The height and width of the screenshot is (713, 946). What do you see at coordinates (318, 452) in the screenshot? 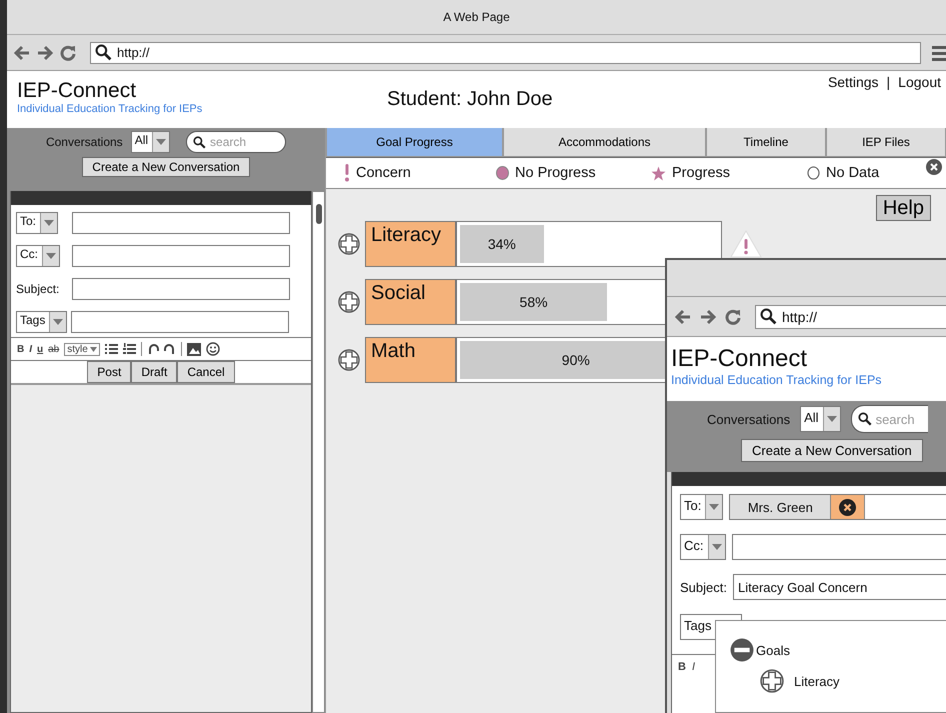
I see `scrollbar` at bounding box center [318, 452].